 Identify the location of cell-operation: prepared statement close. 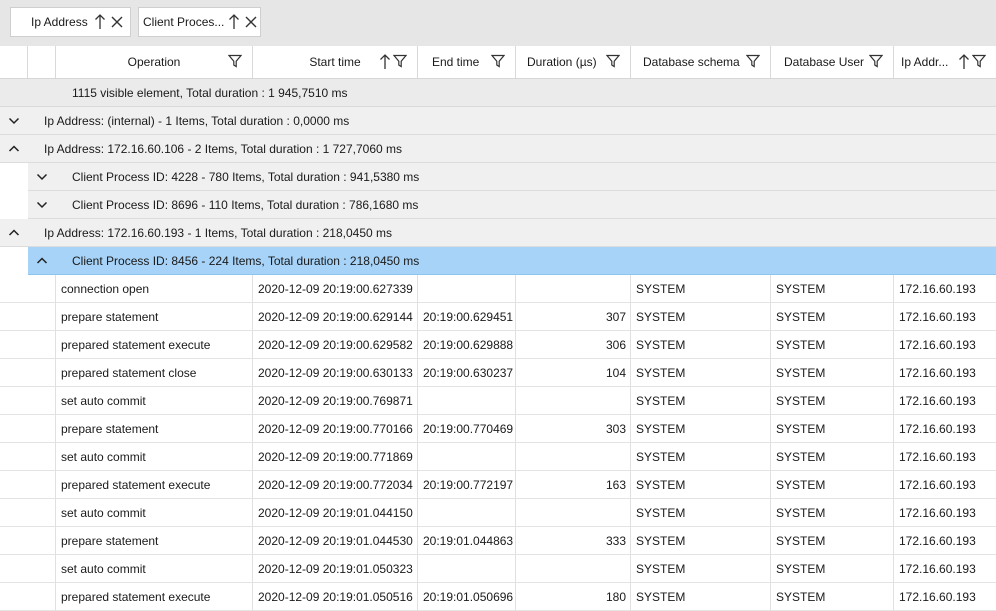
(154, 373).